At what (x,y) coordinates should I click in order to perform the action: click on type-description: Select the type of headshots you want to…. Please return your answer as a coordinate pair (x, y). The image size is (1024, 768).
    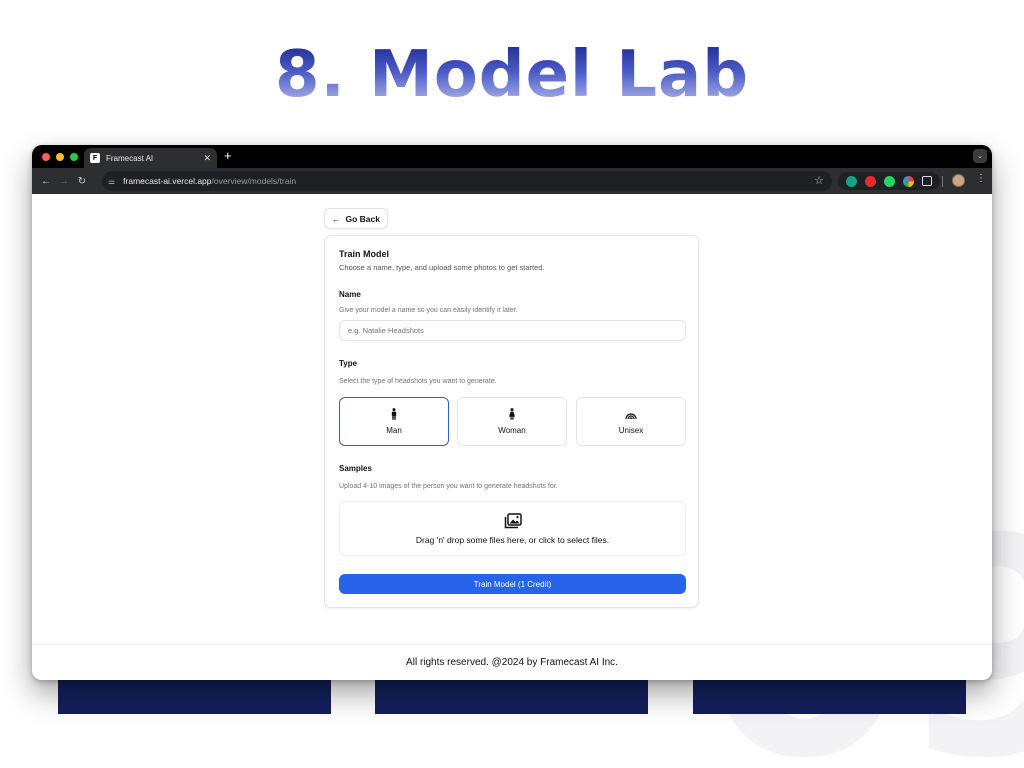
    Looking at the image, I should click on (418, 381).